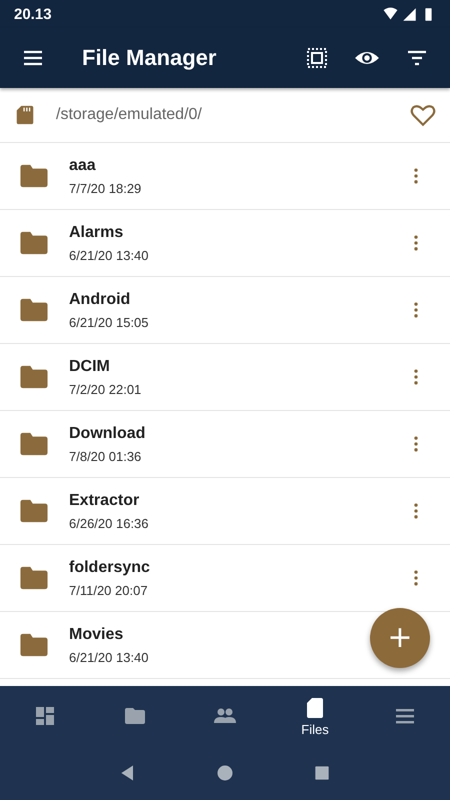 The width and height of the screenshot is (450, 800). I want to click on folder-date: 6/26/20 16:36, so click(109, 523).